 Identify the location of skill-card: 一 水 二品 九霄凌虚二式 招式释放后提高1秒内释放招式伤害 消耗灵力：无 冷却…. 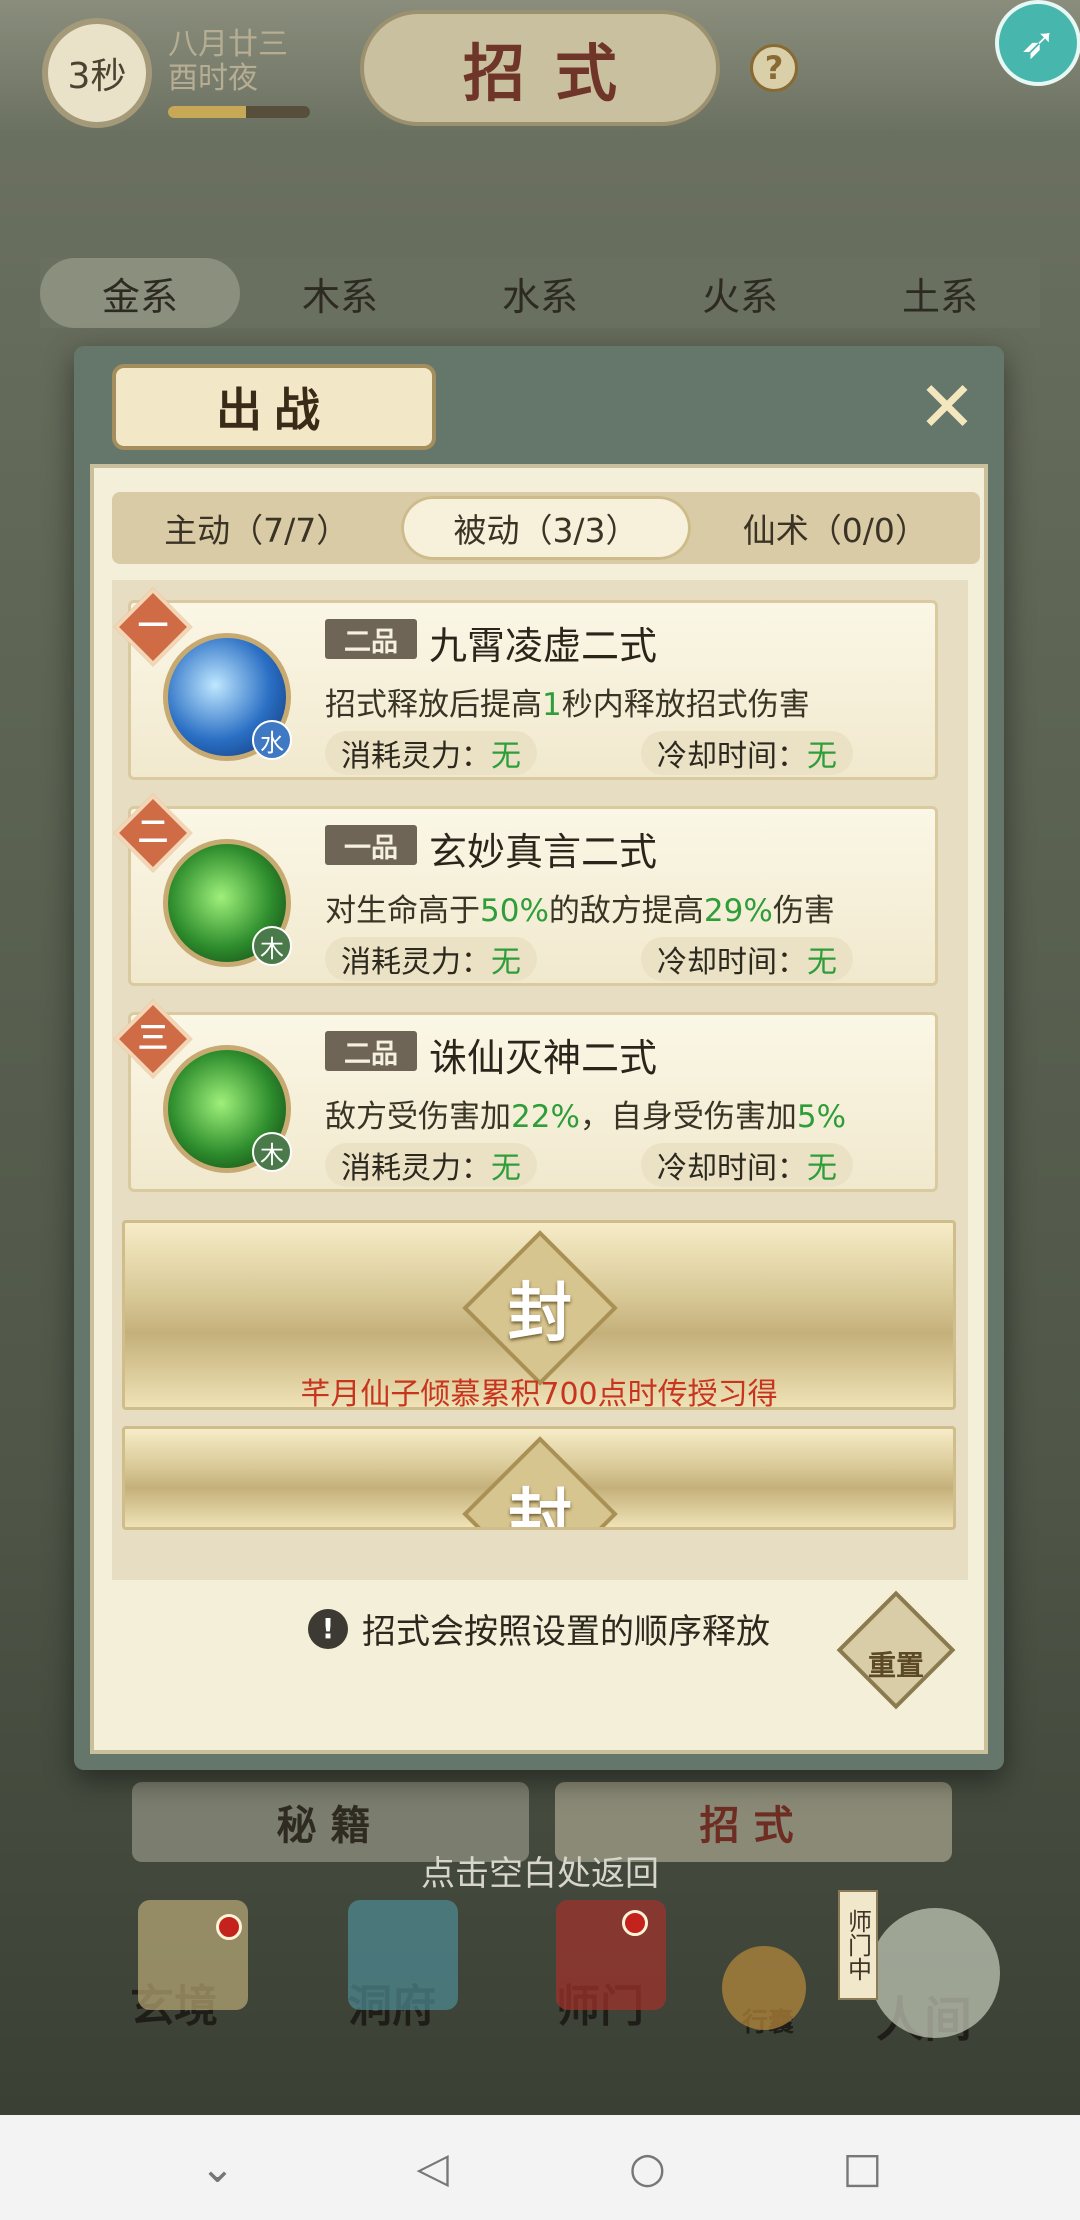
(525, 683).